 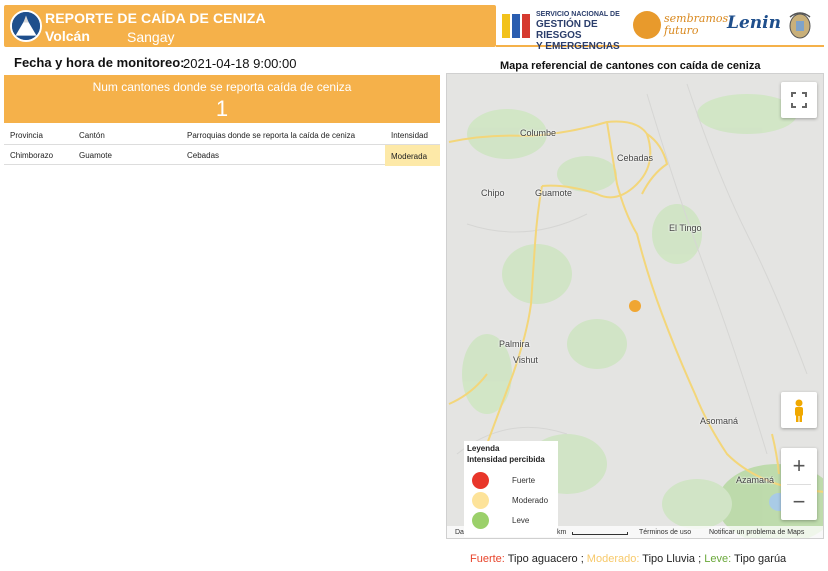 I want to click on fullscreen-button, so click(x=799, y=100).